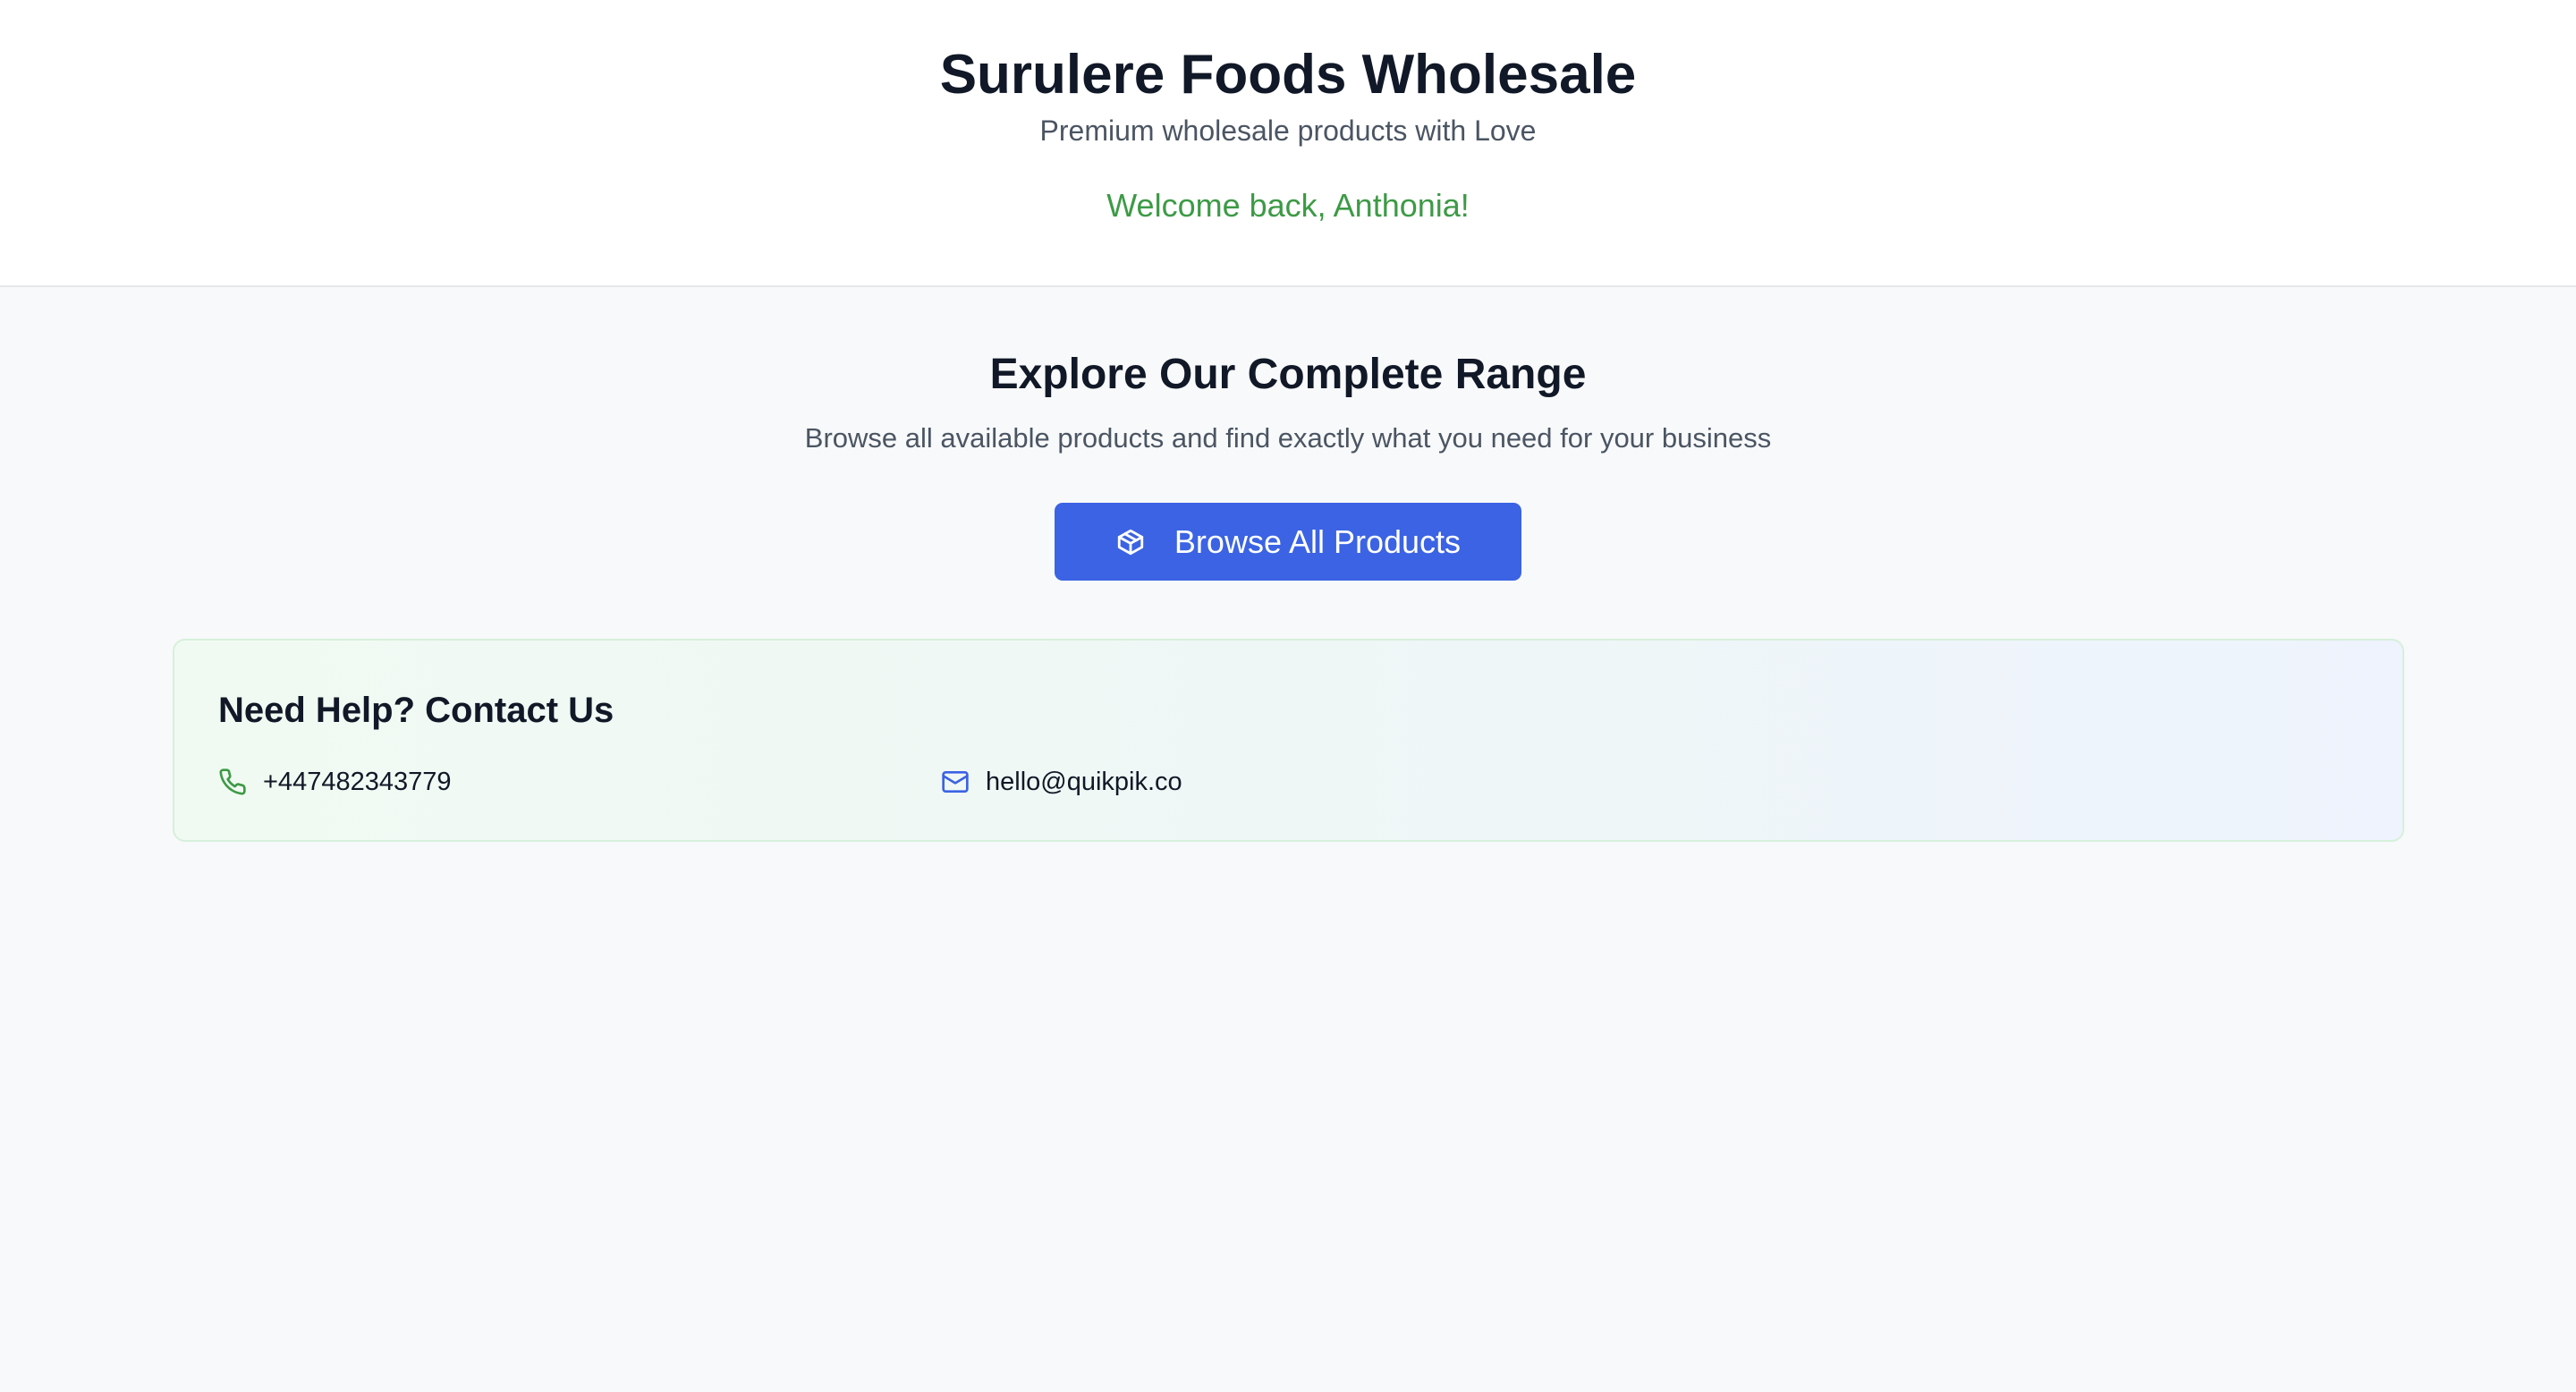 This screenshot has height=1392, width=2576. I want to click on mail-icon, so click(955, 782).